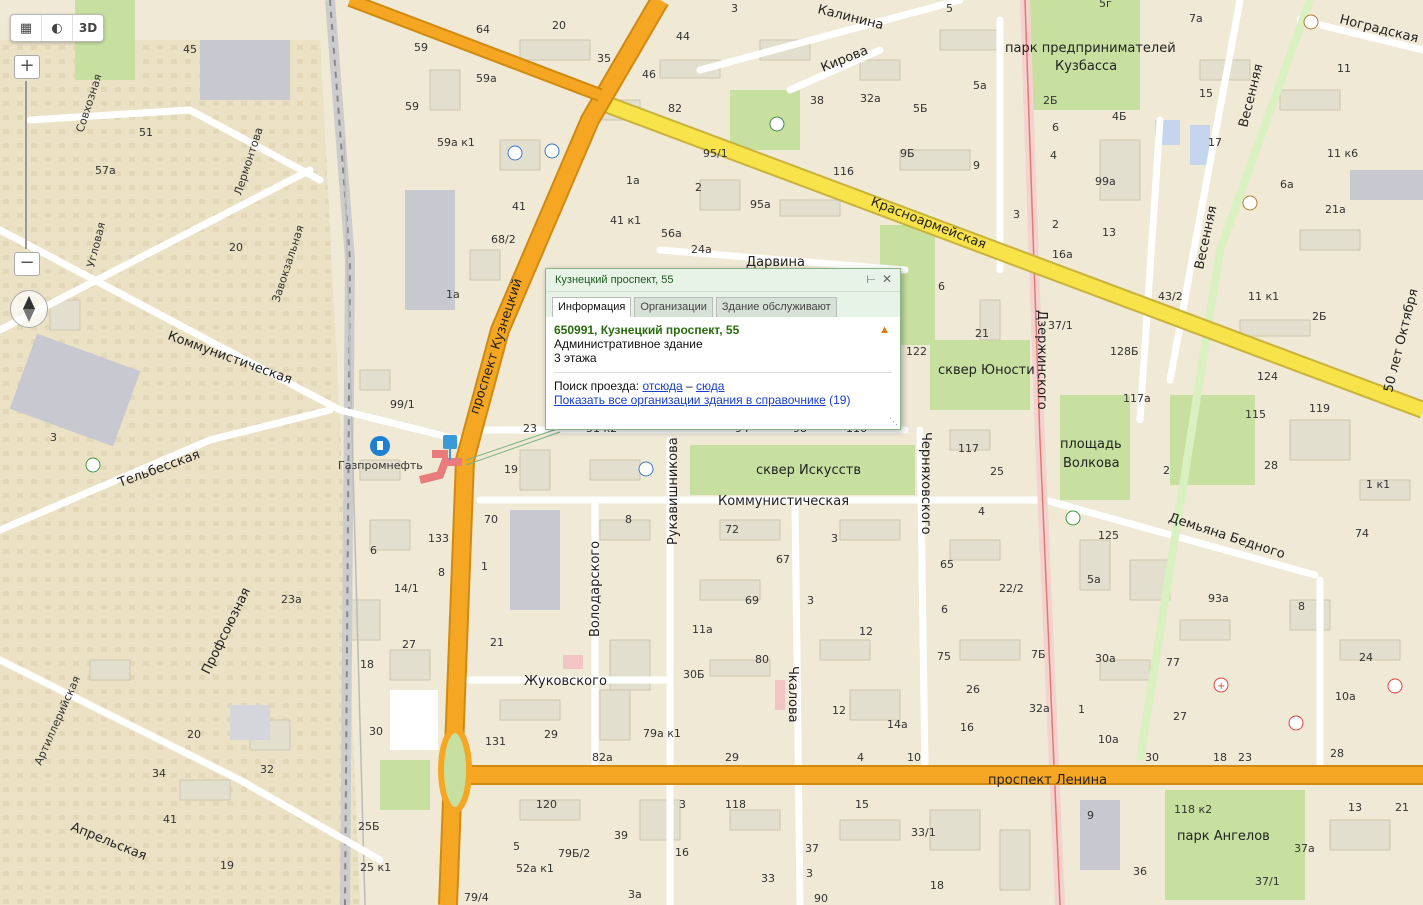 The height and width of the screenshot is (905, 1423). I want to click on house-number: 70, so click(491, 519).